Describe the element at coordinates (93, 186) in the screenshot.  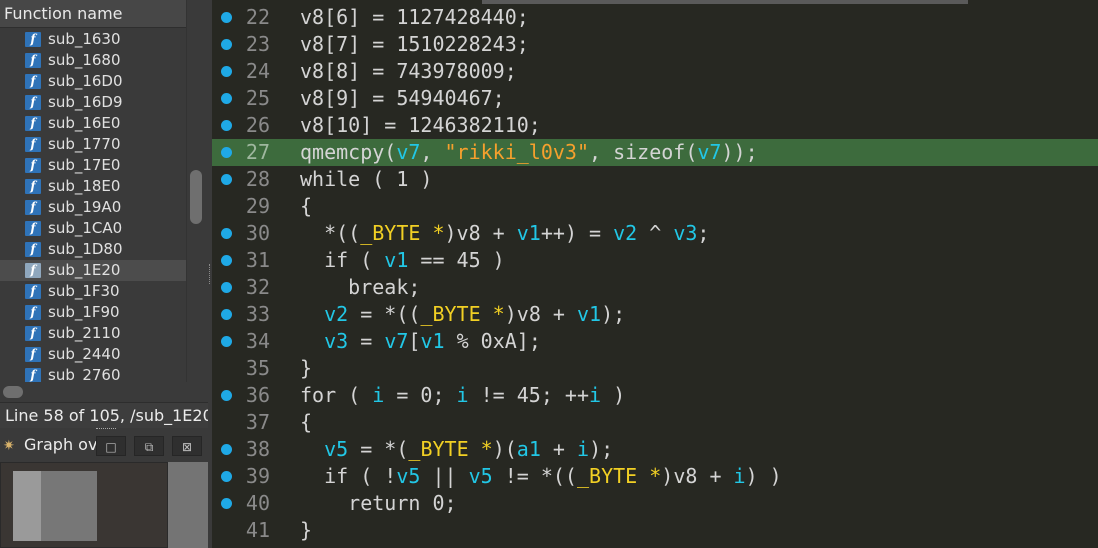
I see `function-list-item: f sub_18E0` at that location.